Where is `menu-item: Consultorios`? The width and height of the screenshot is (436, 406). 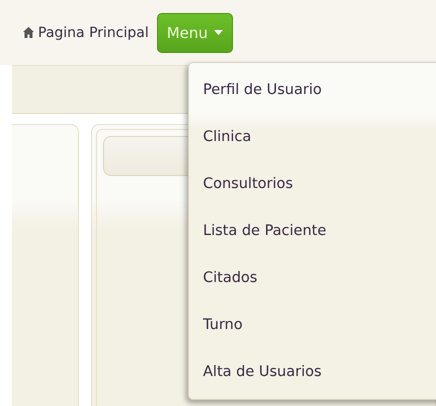 menu-item: Consultorios is located at coordinates (312, 184).